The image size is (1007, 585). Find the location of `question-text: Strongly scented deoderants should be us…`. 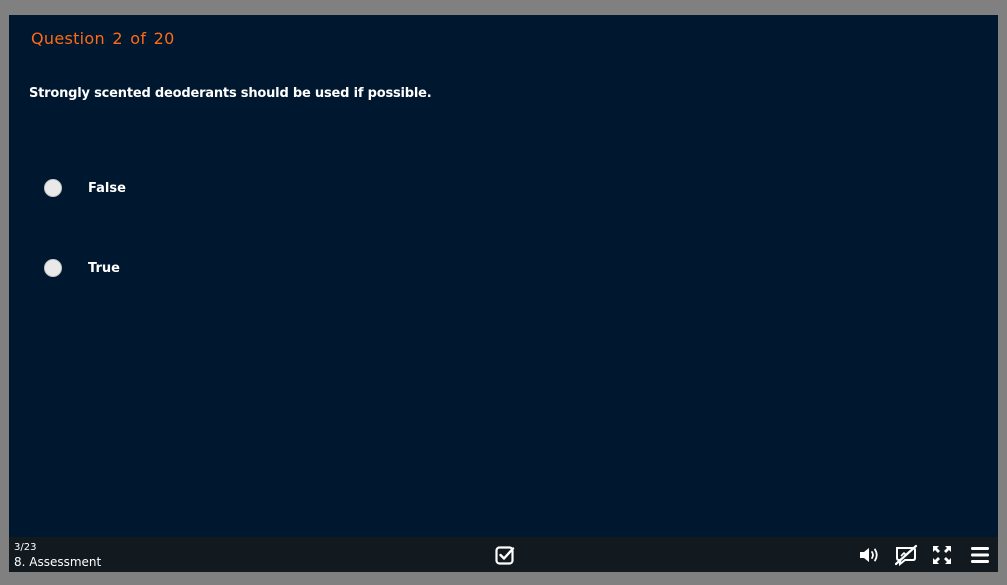

question-text: Strongly scented deoderants should be us… is located at coordinates (230, 93).